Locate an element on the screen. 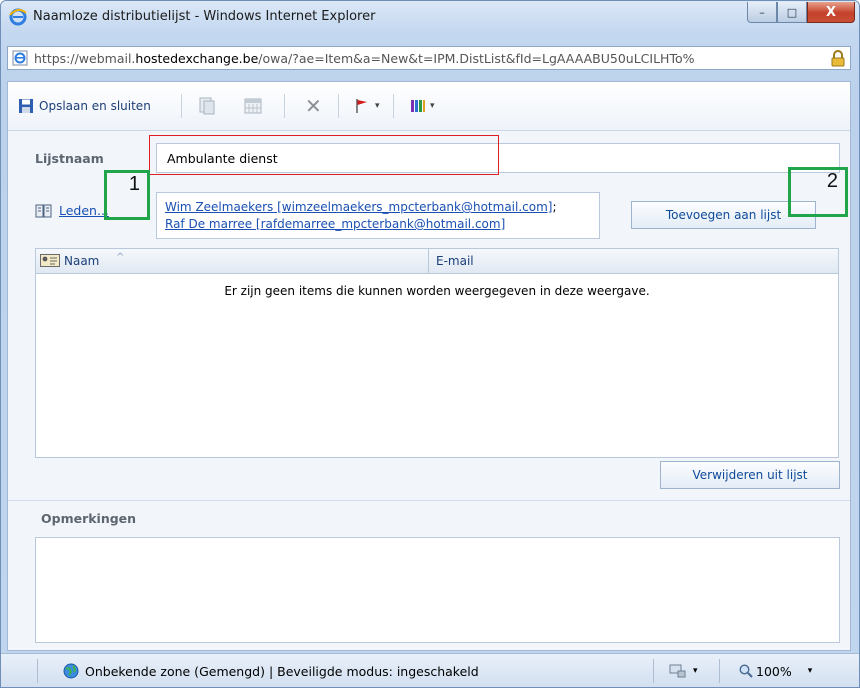 Image resolution: width=860 pixels, height=688 pixels. window-controls: – □ X is located at coordinates (801, 13).